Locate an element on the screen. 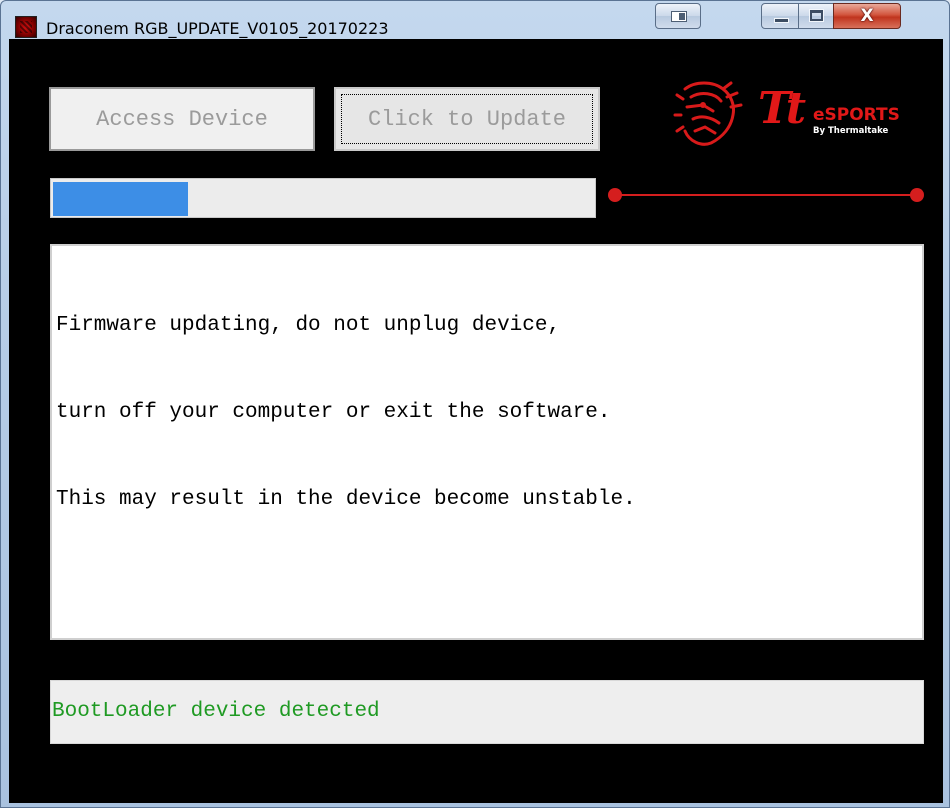  tt-esports-logo: Tt eSPORTS By Thermaltake is located at coordinates (803, 114).